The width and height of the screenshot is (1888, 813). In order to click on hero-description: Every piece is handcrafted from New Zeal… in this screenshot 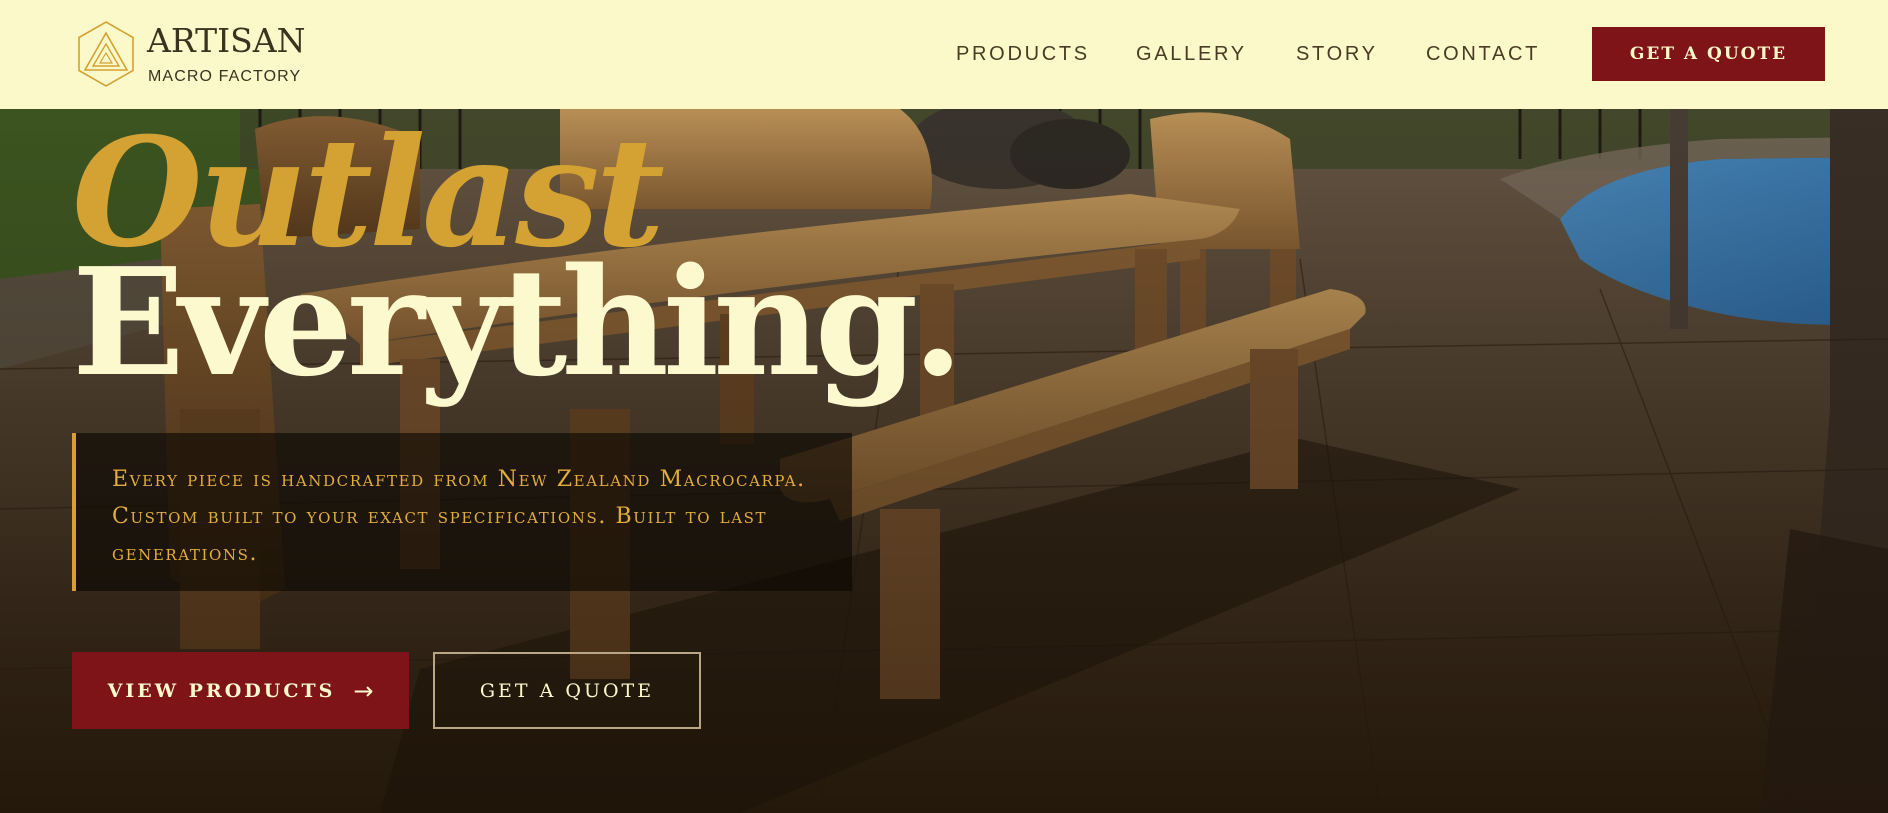, I will do `click(459, 516)`.